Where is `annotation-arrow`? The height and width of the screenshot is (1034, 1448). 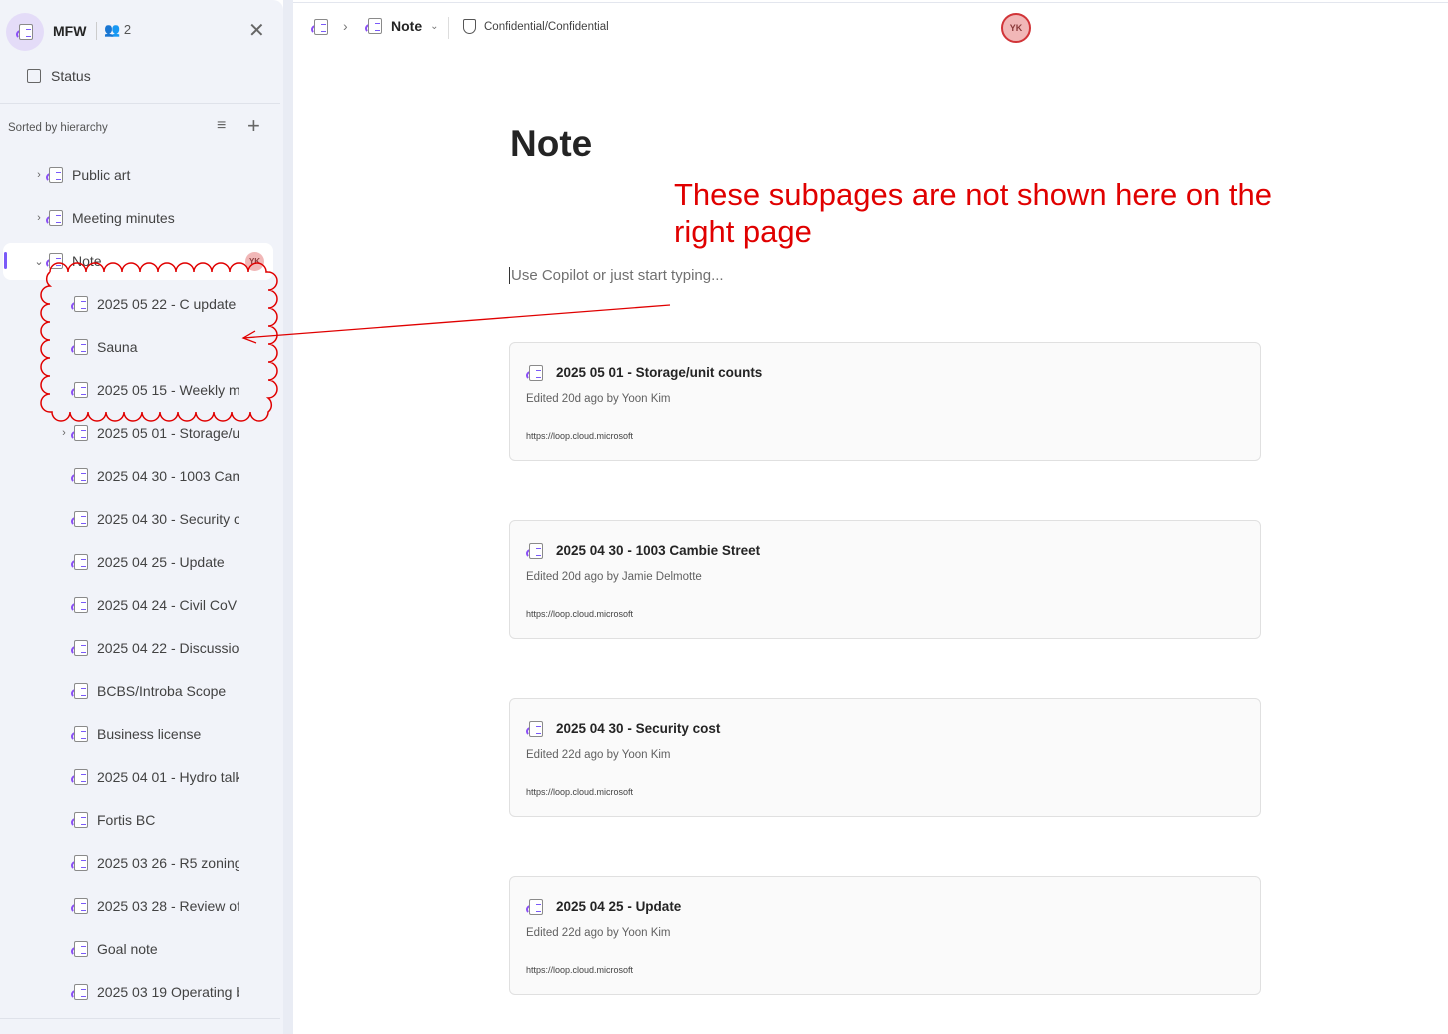
annotation-arrow is located at coordinates (456, 321).